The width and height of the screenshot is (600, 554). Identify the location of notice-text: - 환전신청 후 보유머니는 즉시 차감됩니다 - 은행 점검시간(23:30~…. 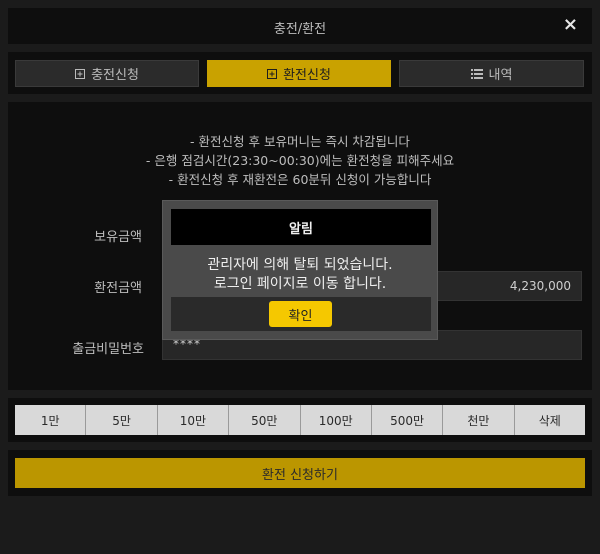
(300, 160).